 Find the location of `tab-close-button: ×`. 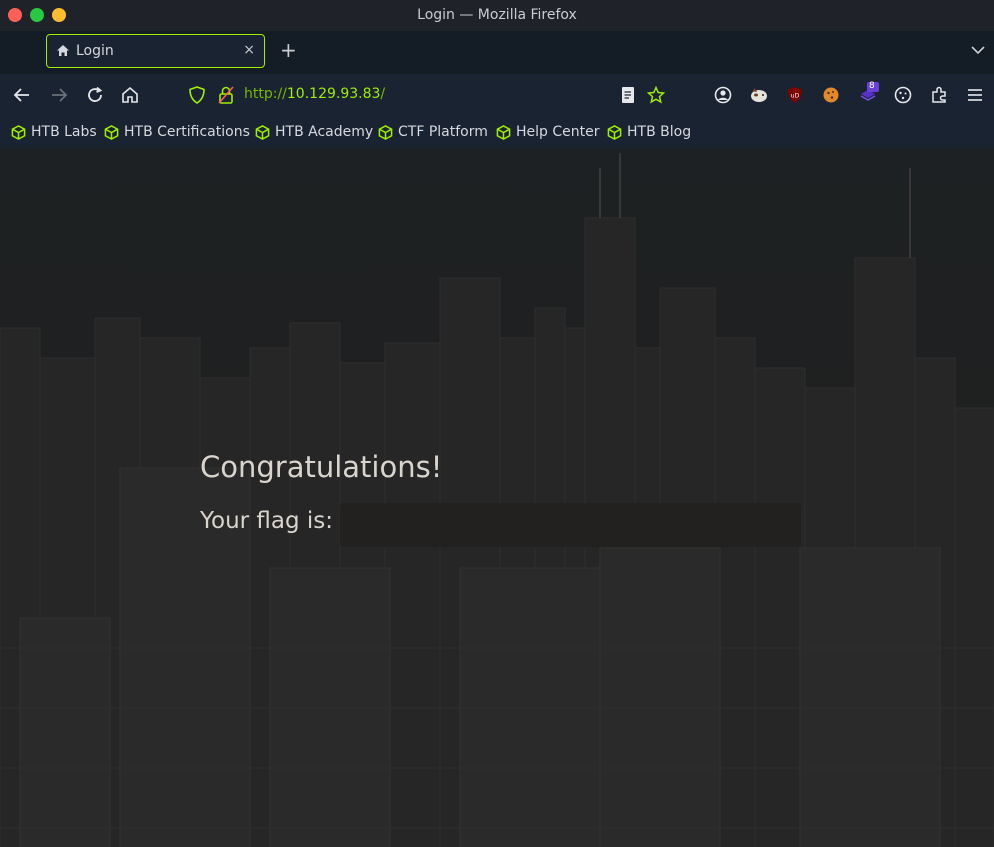

tab-close-button: × is located at coordinates (249, 50).